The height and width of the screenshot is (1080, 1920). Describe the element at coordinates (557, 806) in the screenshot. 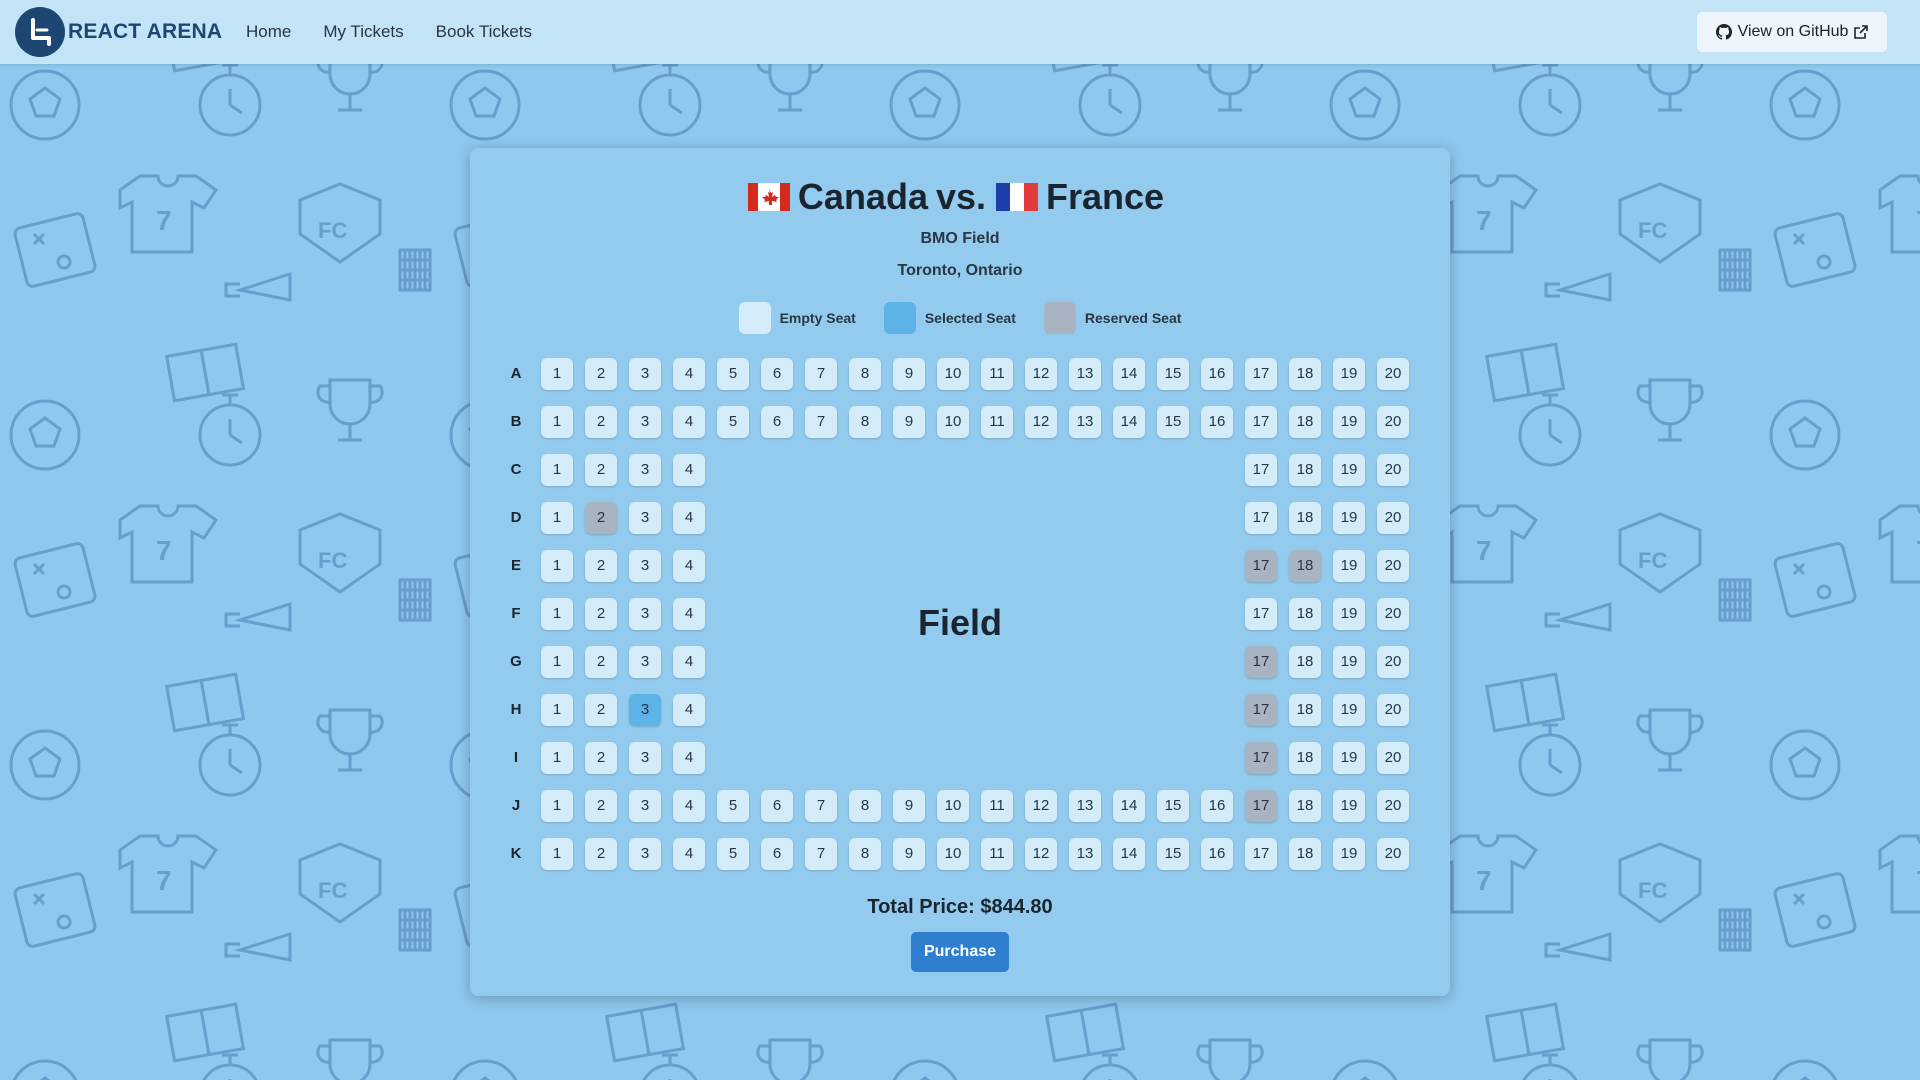

I see `seat-J1: 1` at that location.